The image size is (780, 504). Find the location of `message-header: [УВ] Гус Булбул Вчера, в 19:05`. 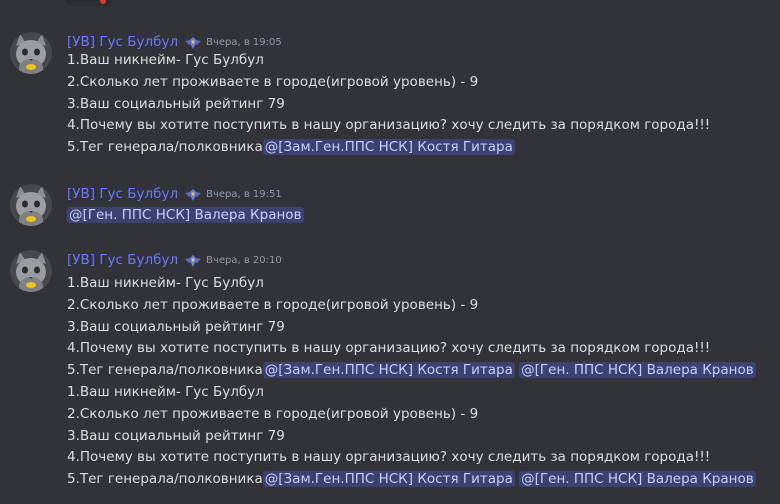

message-header: [УВ] Гус Булбул Вчера, в 19:05 is located at coordinates (174, 42).